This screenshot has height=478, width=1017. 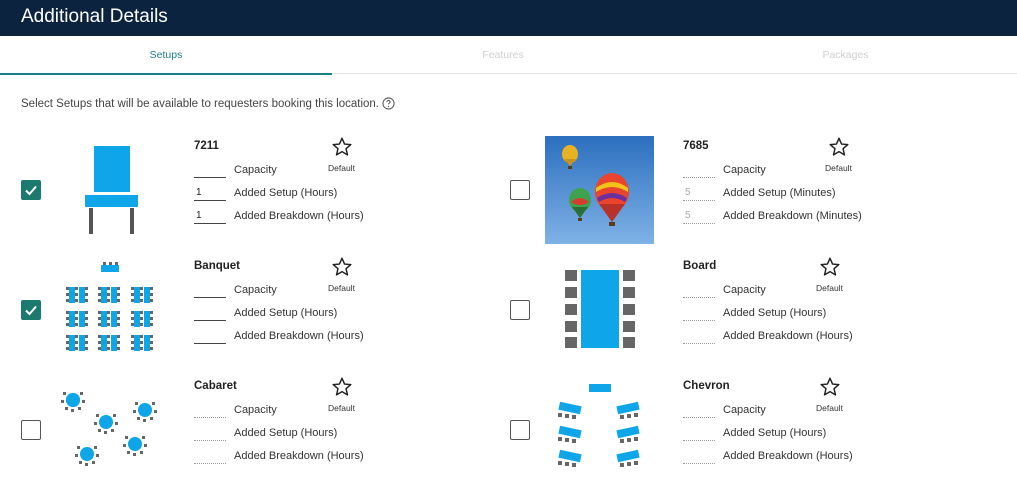 I want to click on setup-checkbox-chevron, so click(x=520, y=430).